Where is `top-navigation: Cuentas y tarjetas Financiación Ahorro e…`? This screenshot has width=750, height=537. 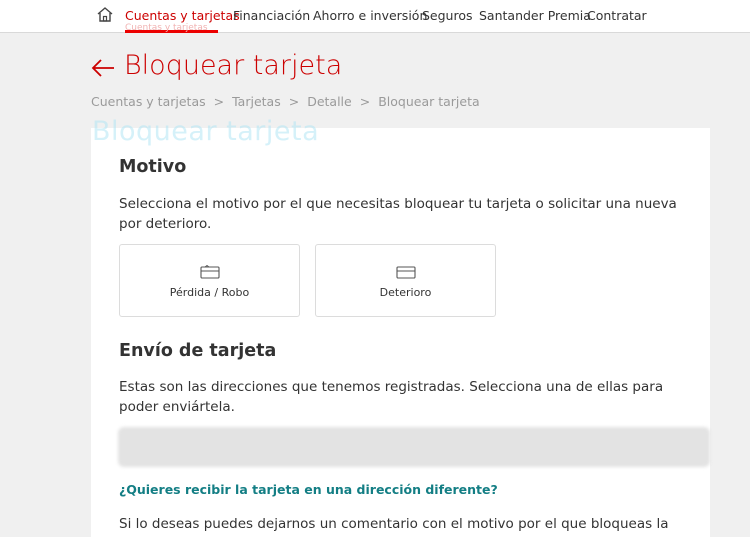 top-navigation: Cuentas y tarjetas Financiación Ahorro e… is located at coordinates (375, 16).